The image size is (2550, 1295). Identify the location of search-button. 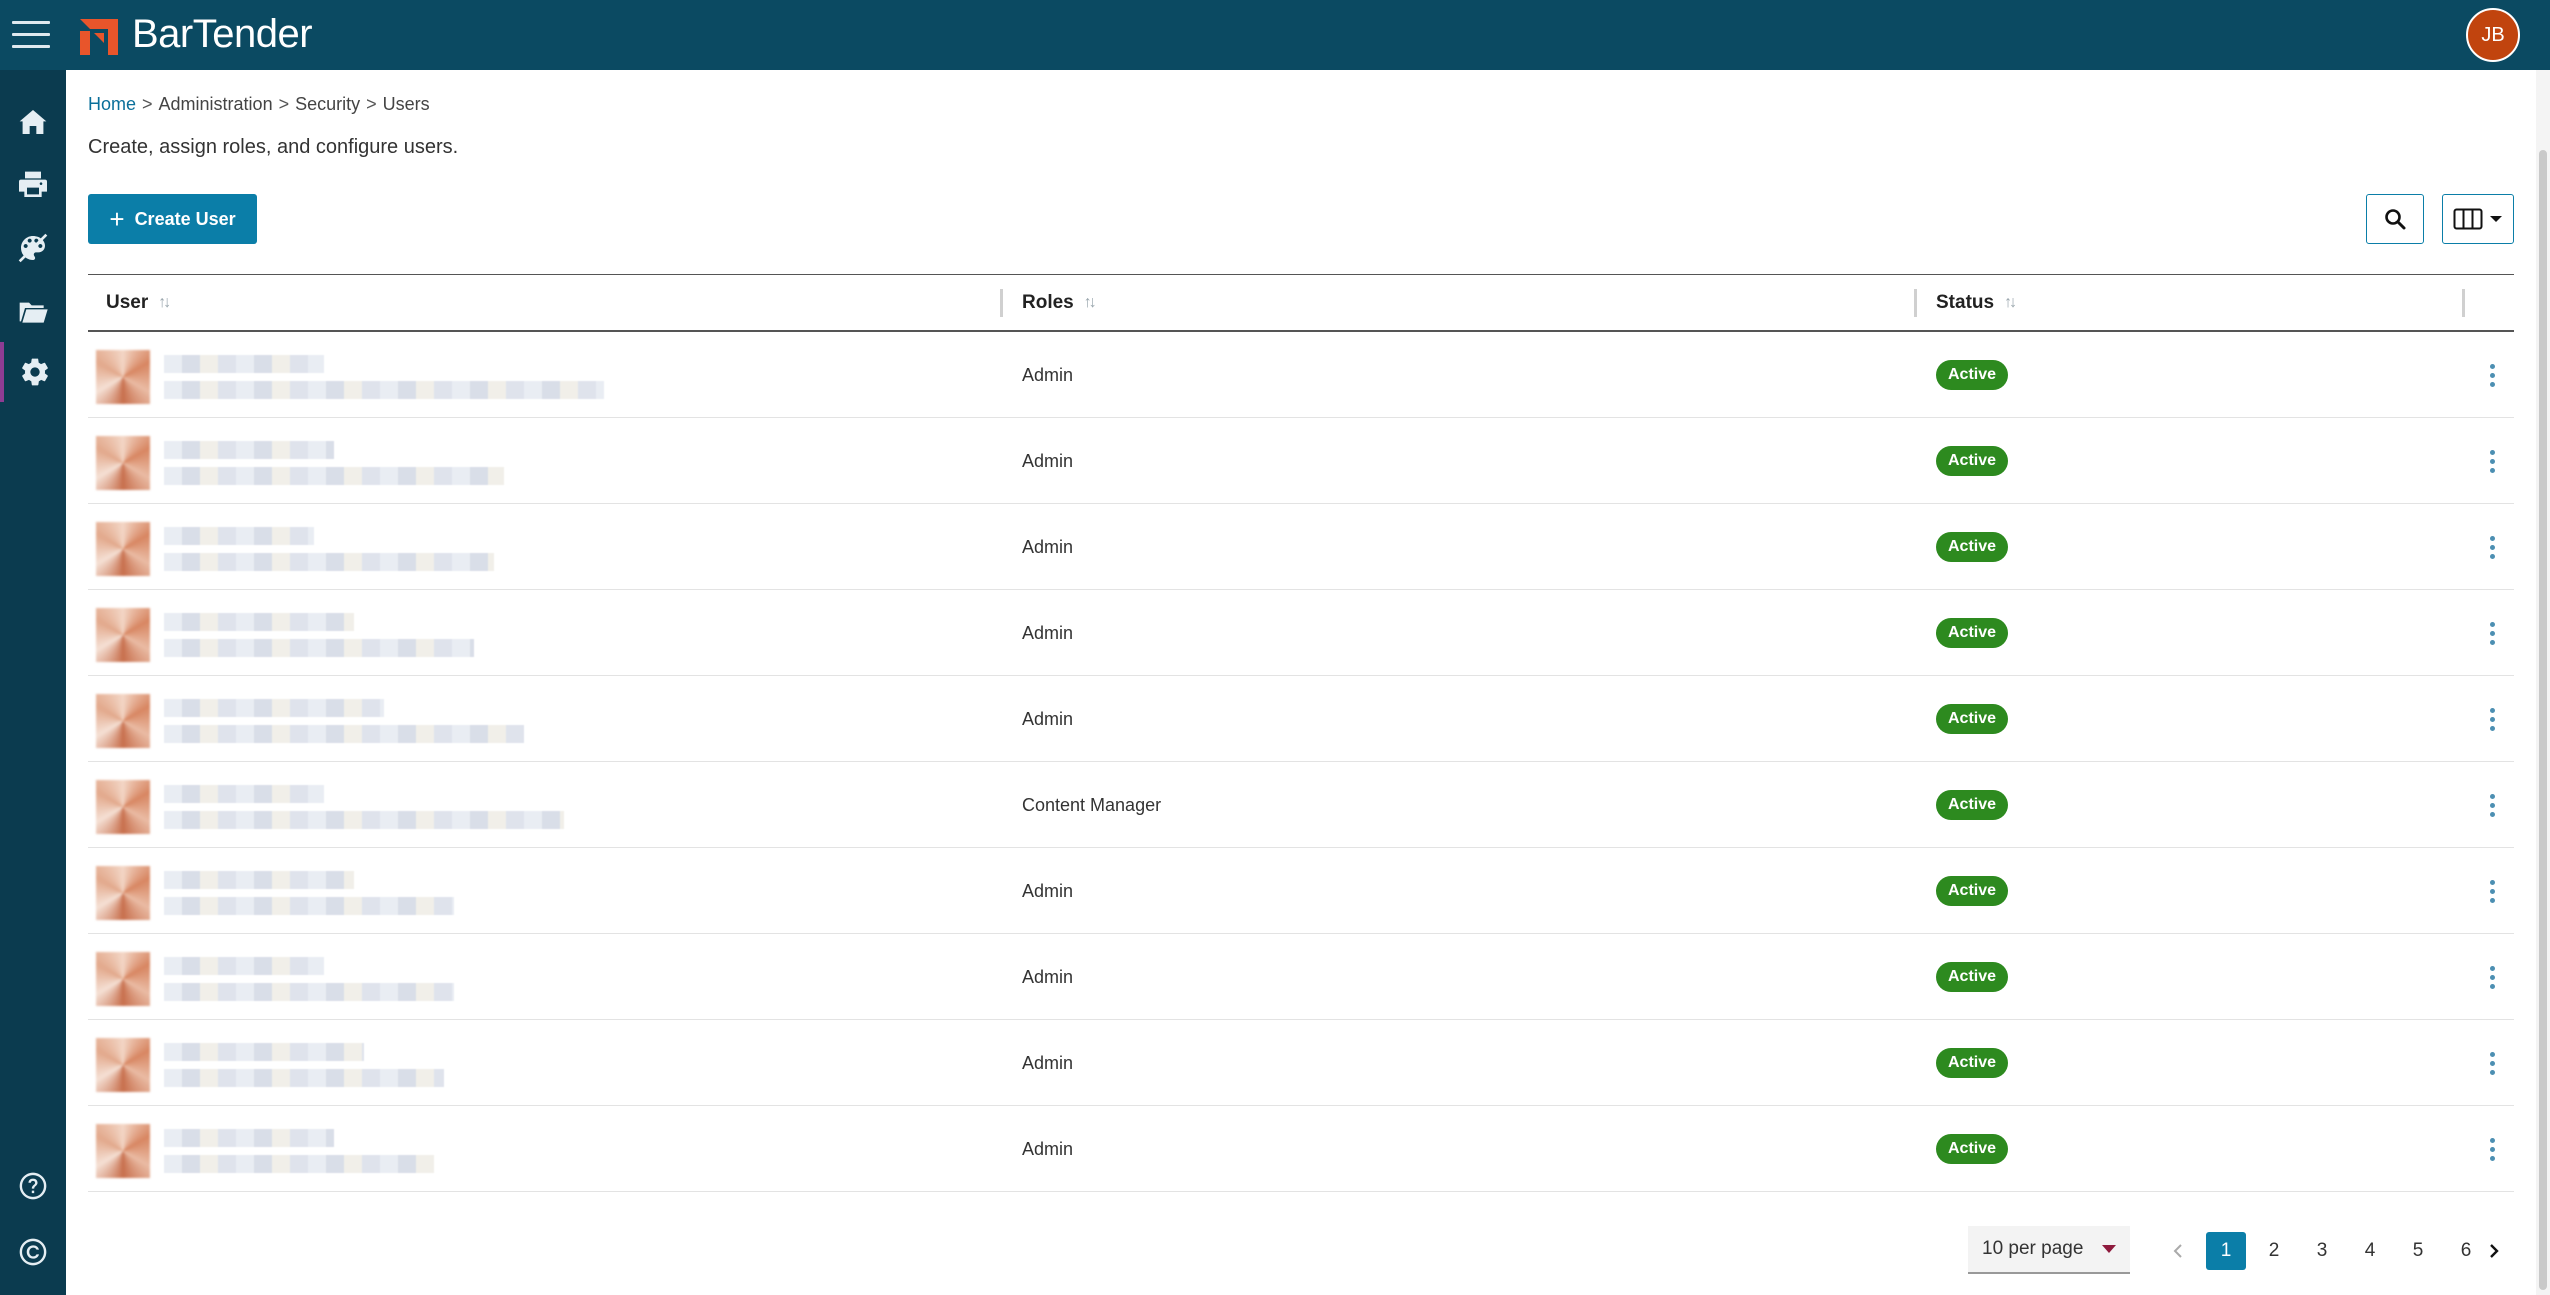
(2395, 219).